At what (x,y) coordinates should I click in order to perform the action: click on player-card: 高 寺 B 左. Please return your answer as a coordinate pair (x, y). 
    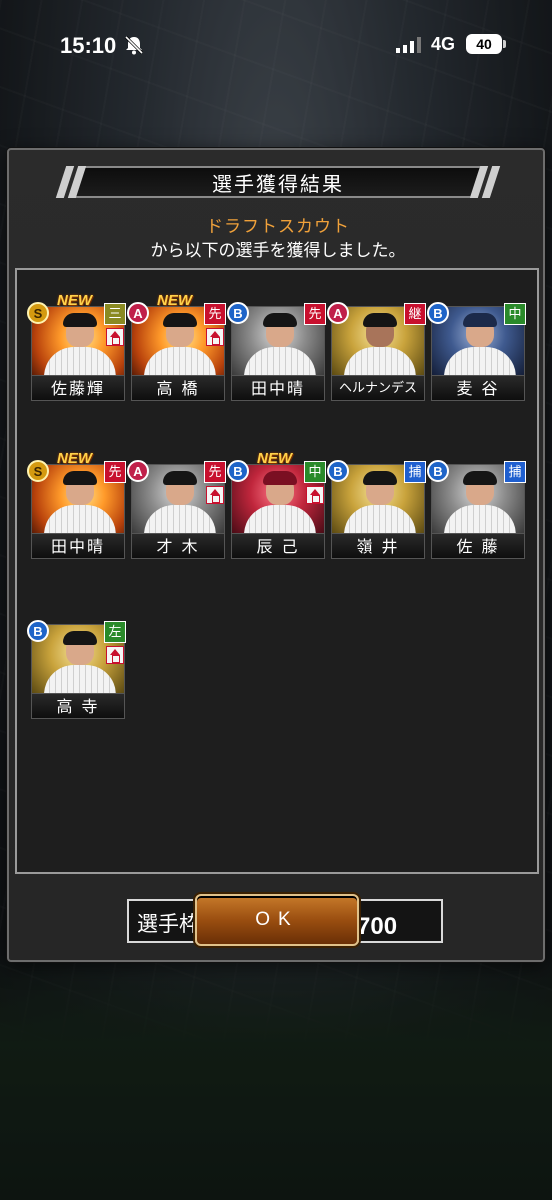
    Looking at the image, I should click on (76, 669).